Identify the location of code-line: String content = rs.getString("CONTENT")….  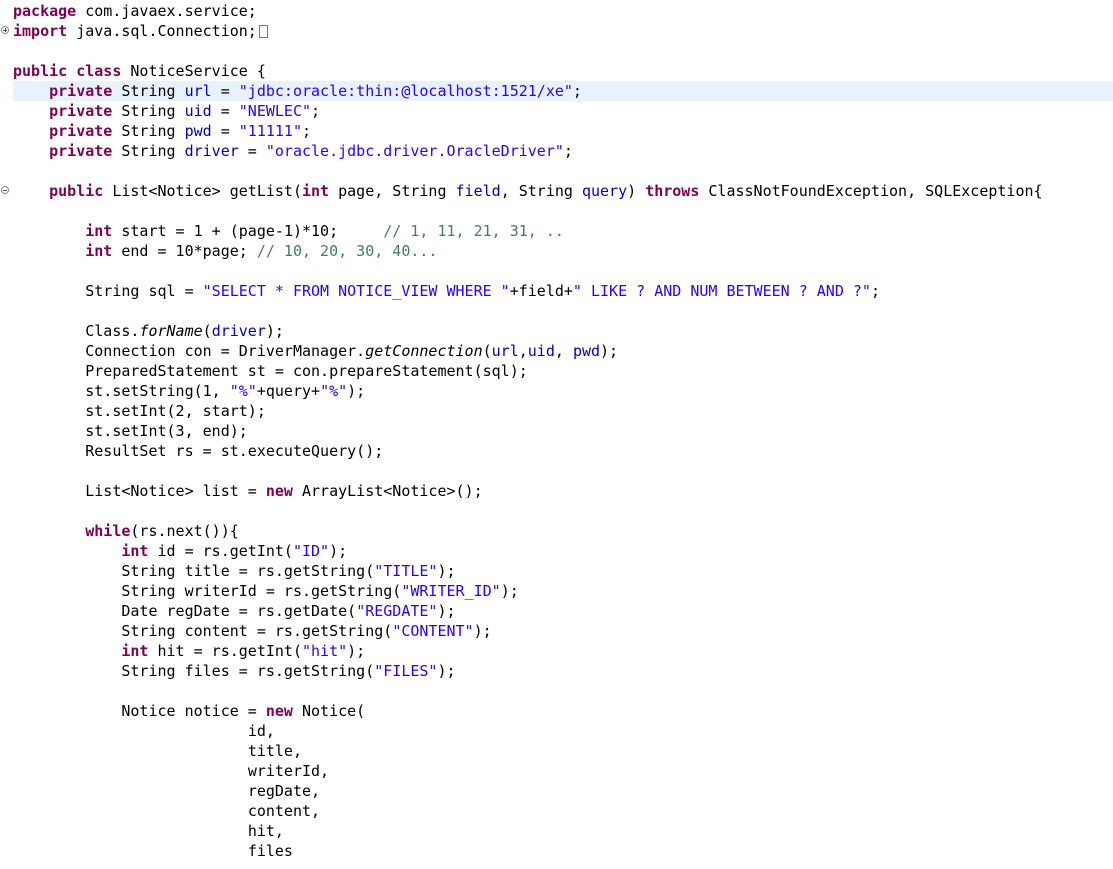
(306, 631).